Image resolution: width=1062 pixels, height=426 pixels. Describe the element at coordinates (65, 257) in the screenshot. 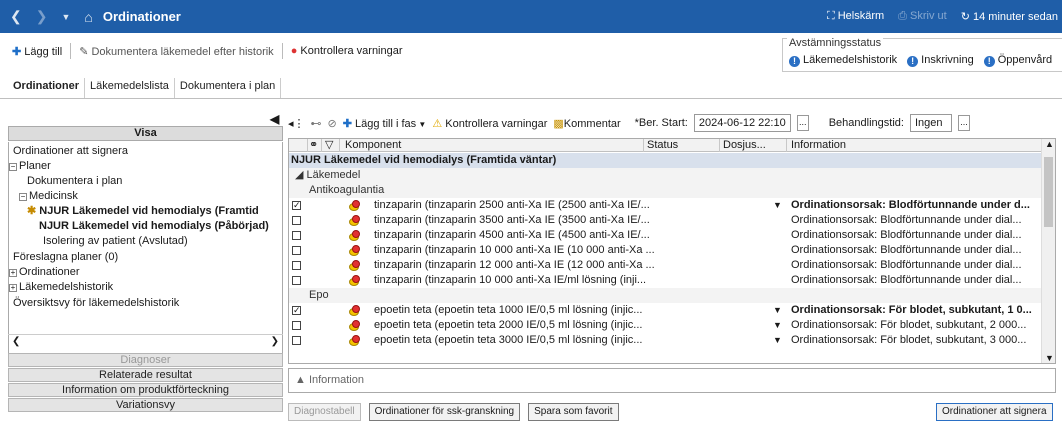

I see `tree-item-suggested-plans: Föreslagna planer (0)` at that location.